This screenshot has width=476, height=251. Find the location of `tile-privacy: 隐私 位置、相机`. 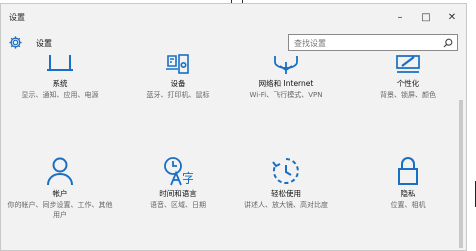

tile-privacy: 隐私 位置、相机 is located at coordinates (408, 183).